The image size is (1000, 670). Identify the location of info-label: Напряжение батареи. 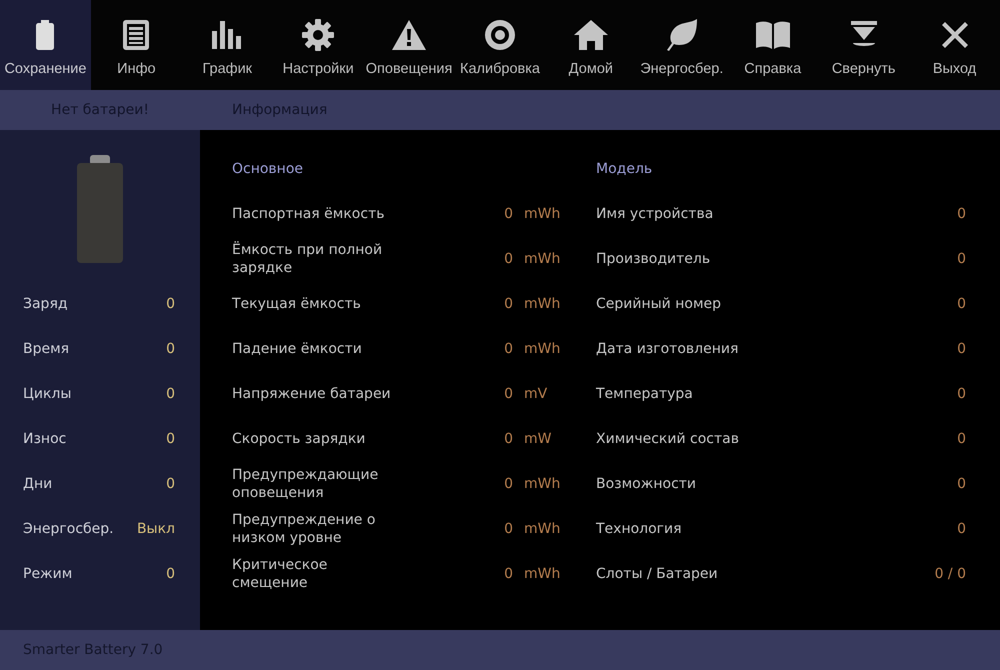
(312, 394).